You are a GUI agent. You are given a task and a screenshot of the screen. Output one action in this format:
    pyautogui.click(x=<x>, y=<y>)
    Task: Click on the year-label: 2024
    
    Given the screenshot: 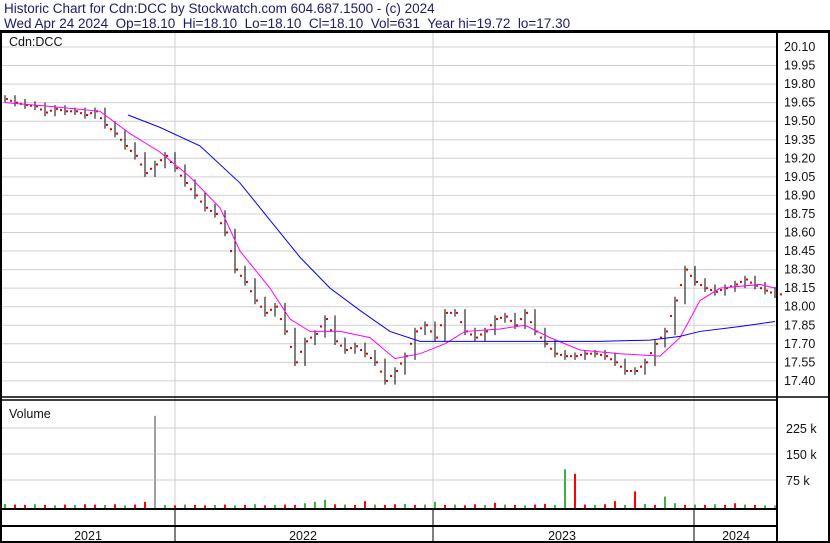 What is the action you would take?
    pyautogui.click(x=736, y=536)
    